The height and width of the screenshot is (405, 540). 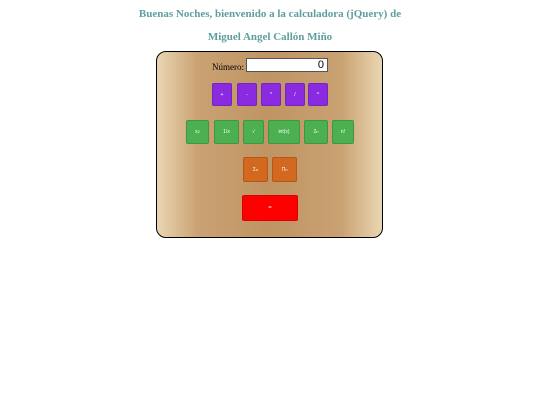 What do you see at coordinates (295, 94) in the screenshot?
I see `divide-button: /` at bounding box center [295, 94].